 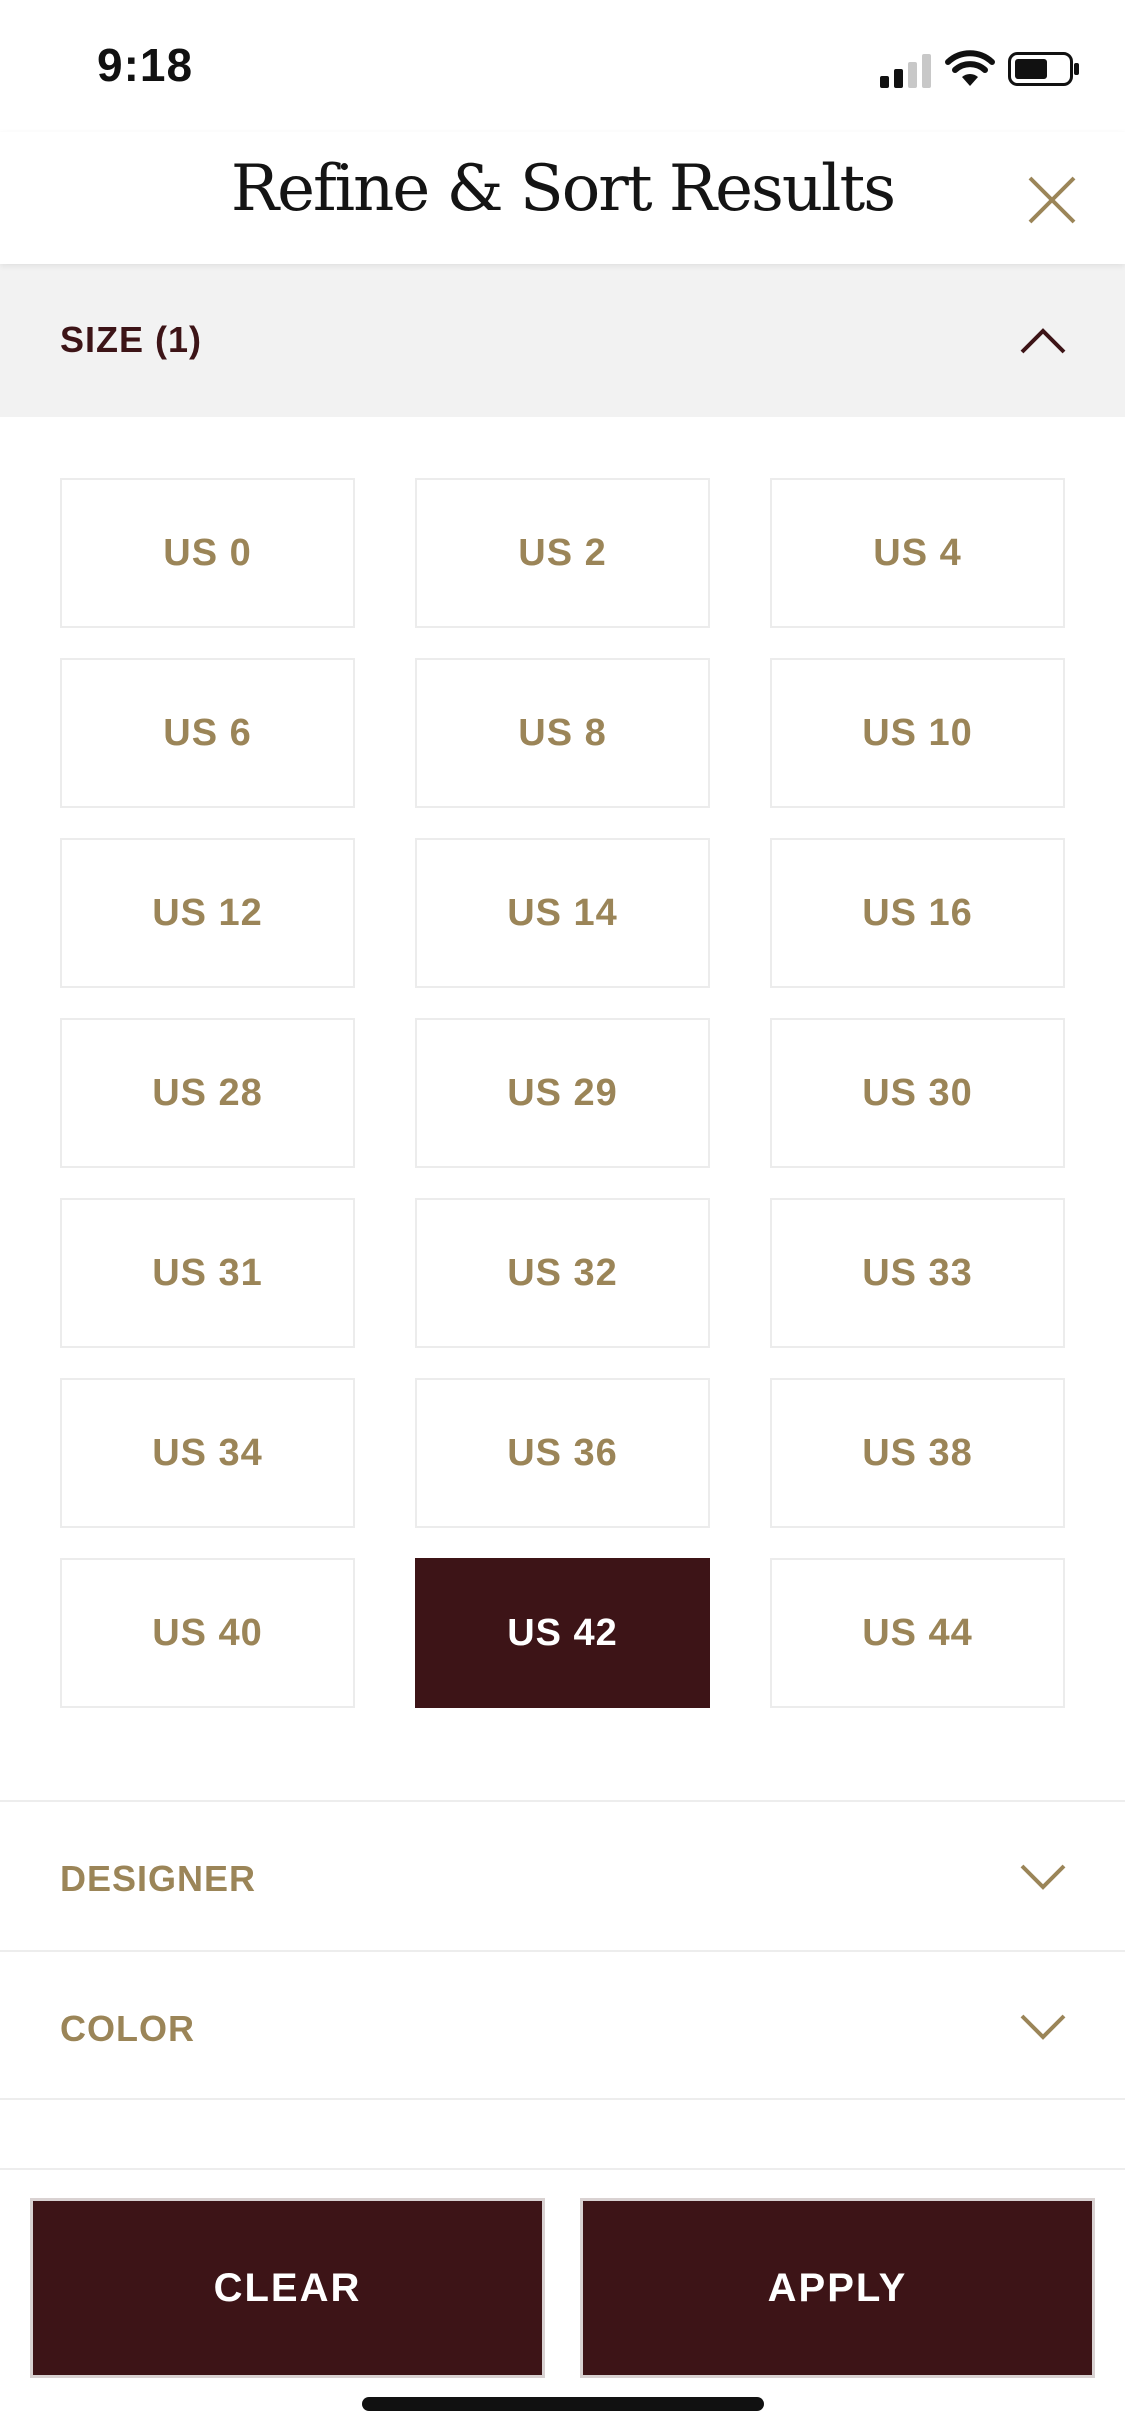 What do you see at coordinates (917, 1453) in the screenshot?
I see `size-option: US 38` at bounding box center [917, 1453].